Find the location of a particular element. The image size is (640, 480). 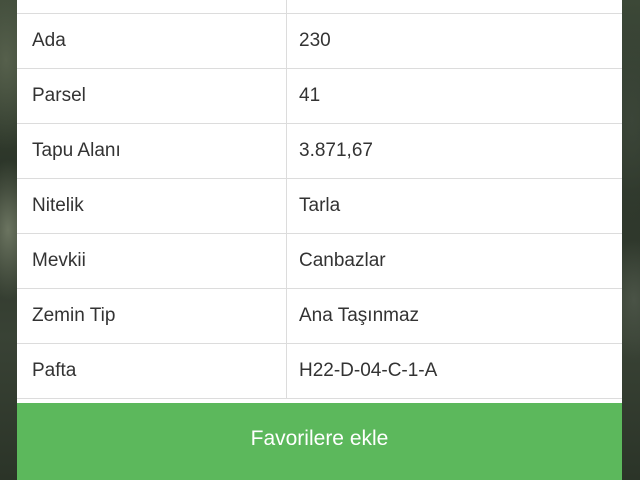

row-label: Zemin Tip is located at coordinates (152, 316).